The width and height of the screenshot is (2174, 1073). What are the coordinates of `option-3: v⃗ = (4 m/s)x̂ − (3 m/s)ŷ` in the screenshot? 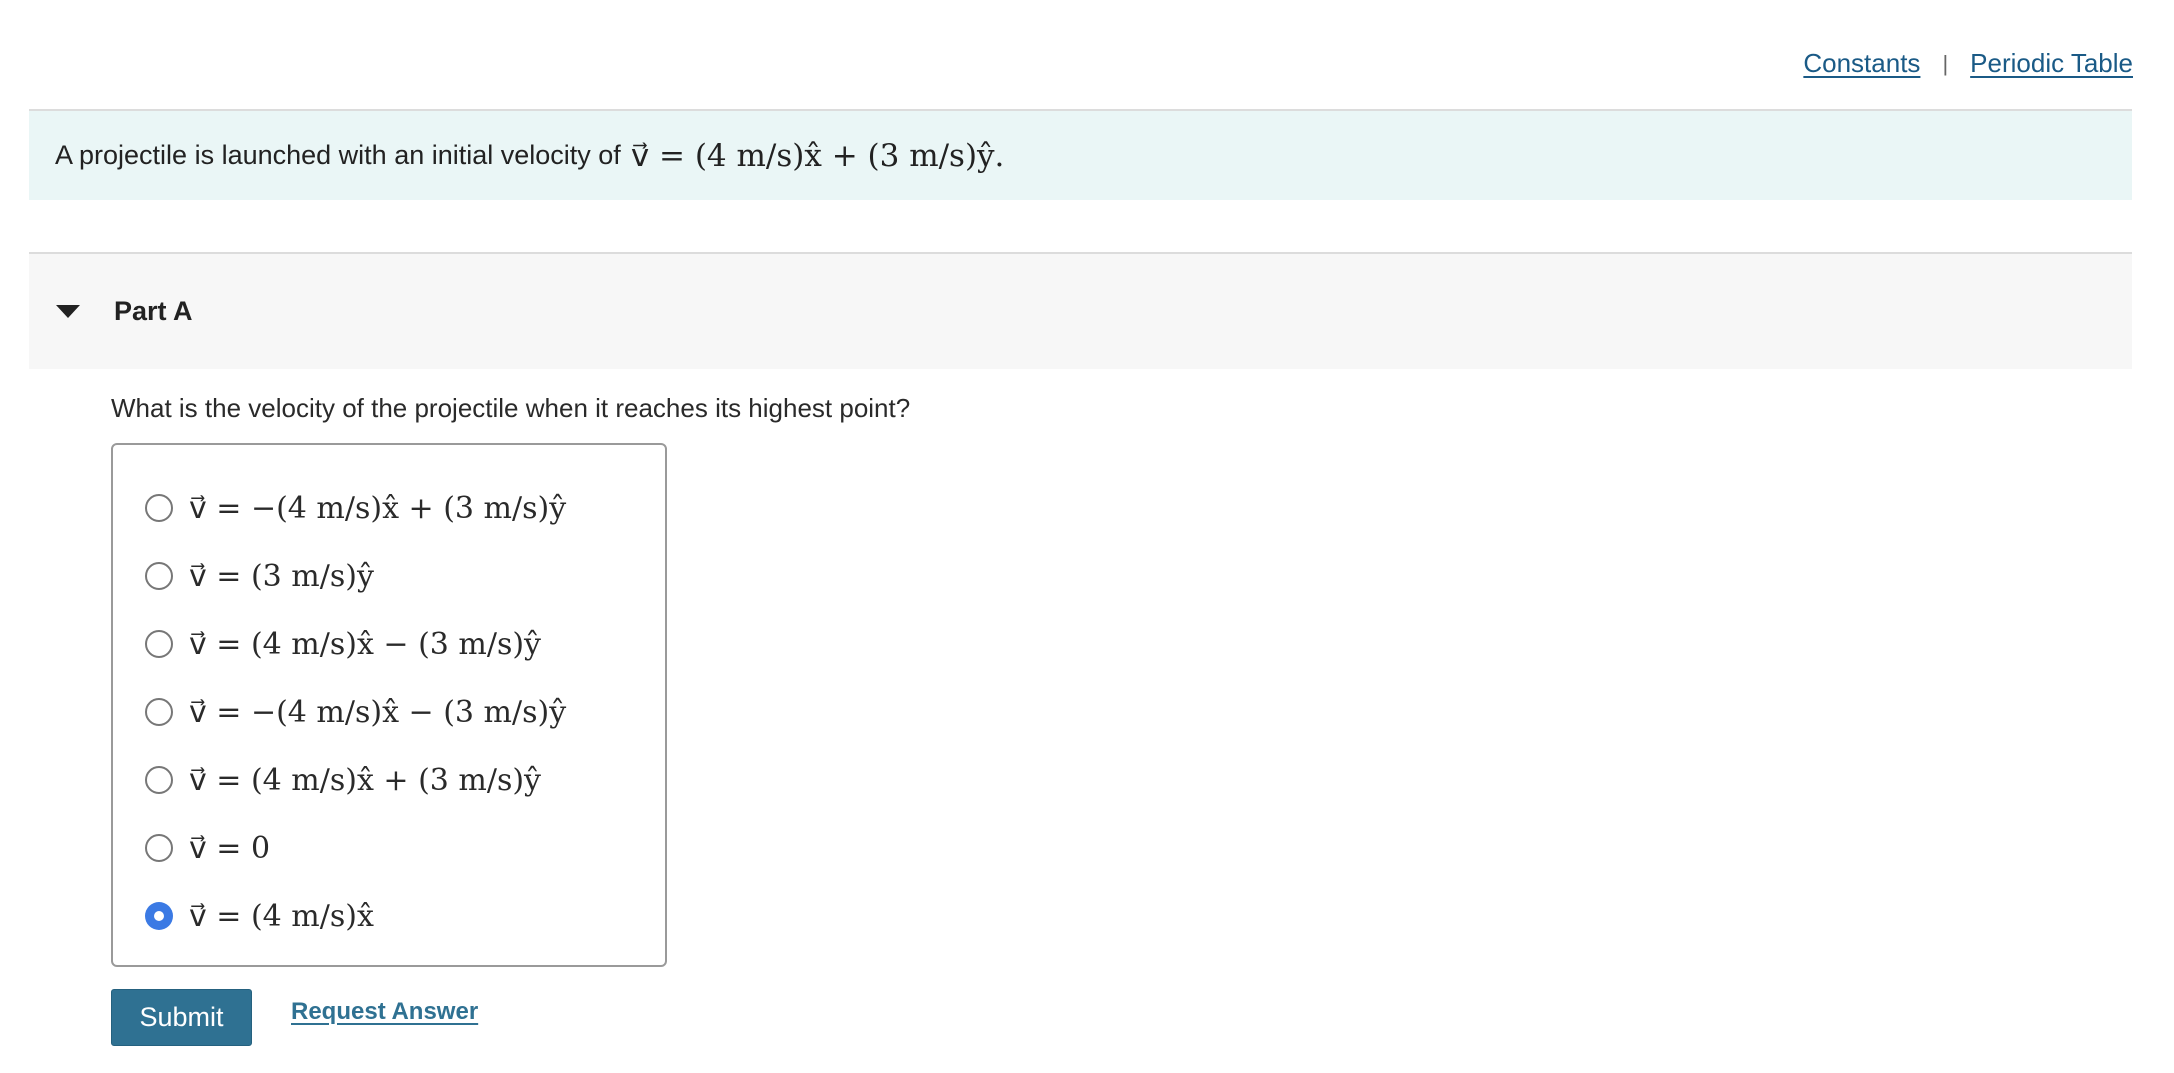 It's located at (389, 644).